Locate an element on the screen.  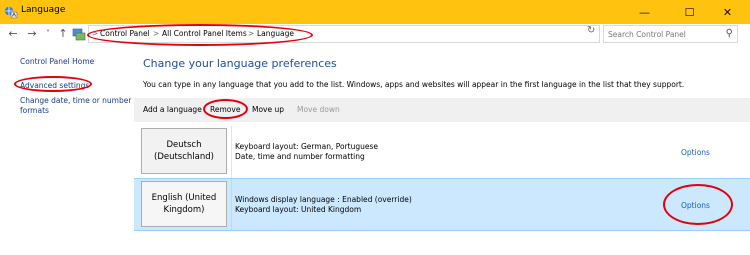
sidebar-item-advanced-settings: Advanced settings is located at coordinates (54, 85).